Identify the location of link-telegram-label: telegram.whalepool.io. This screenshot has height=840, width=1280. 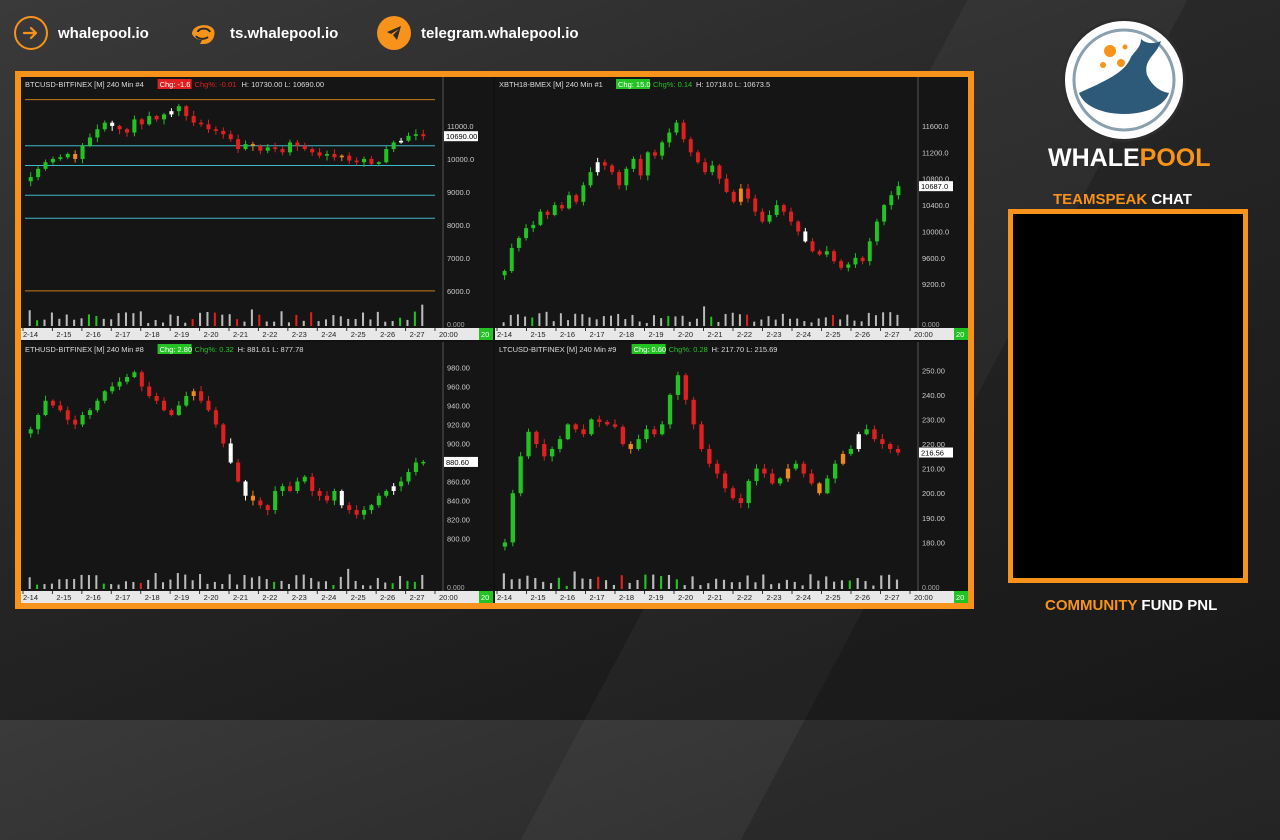
(500, 33).